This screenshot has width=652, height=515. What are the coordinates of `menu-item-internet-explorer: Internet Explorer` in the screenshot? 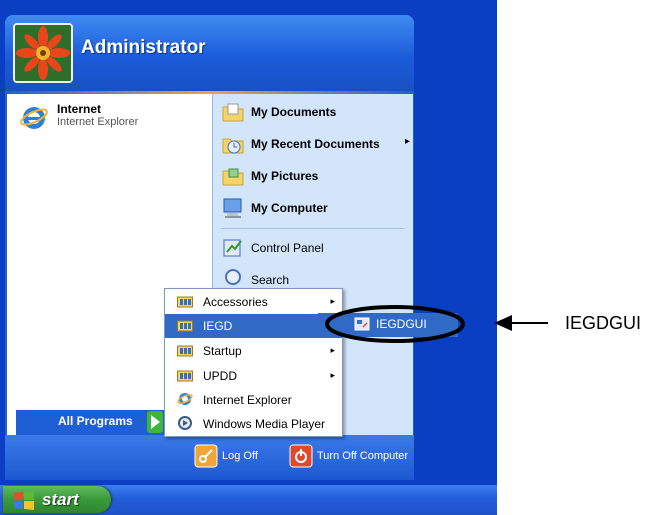 It's located at (253, 400).